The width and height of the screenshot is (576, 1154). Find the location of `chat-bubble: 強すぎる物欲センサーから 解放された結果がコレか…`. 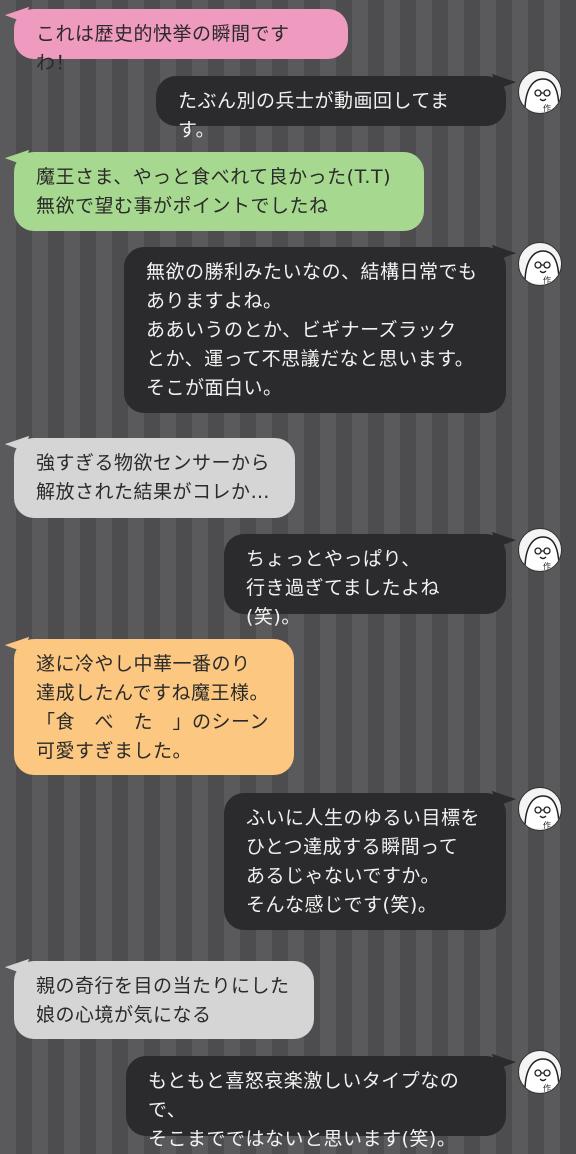

chat-bubble: 強すぎる物欲センサーから 解放された結果がコレか… is located at coordinates (154, 478).